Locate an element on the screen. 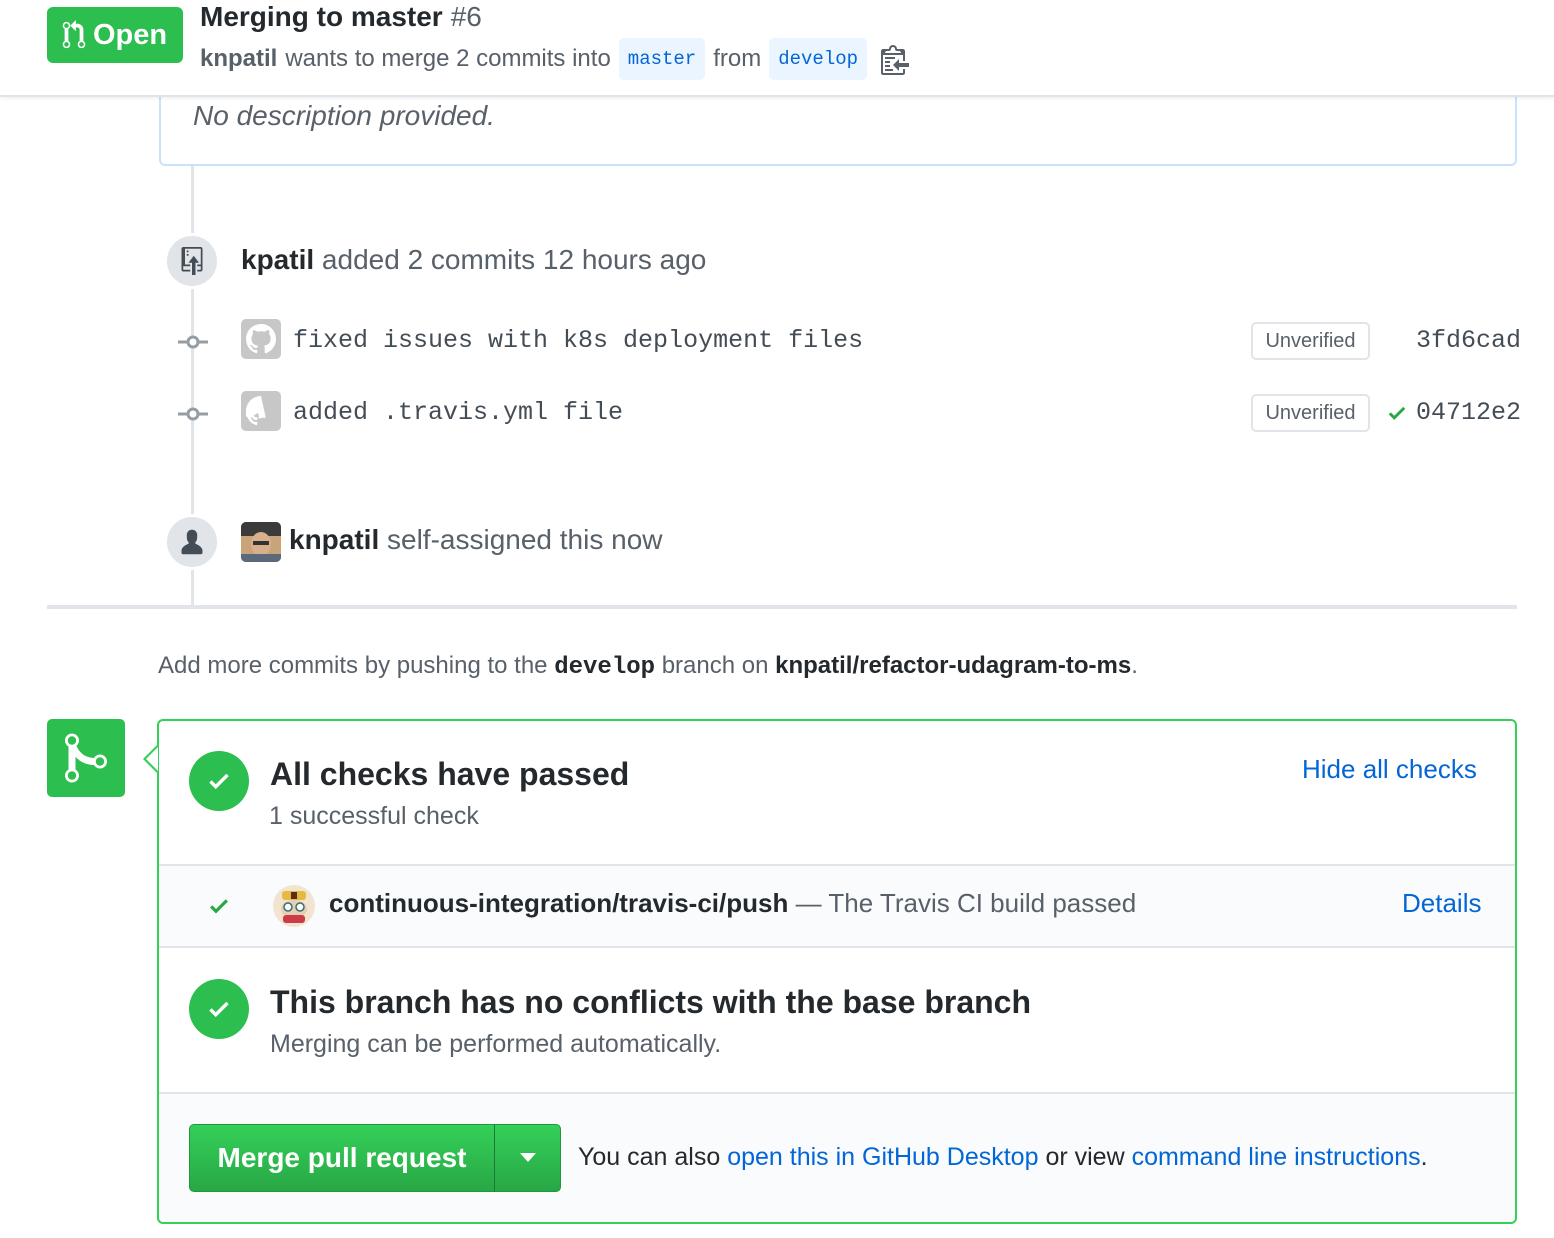  merge-alt-prefix: You can also is located at coordinates (649, 1157).